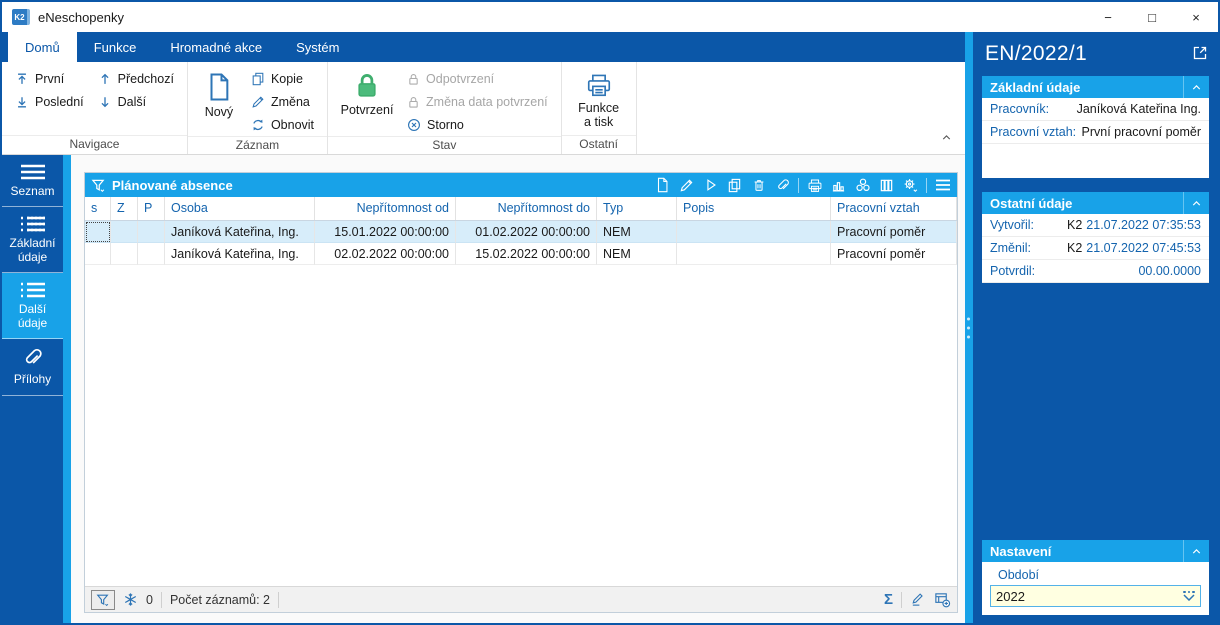 This screenshot has width=1220, height=625. What do you see at coordinates (477, 102) in the screenshot?
I see `change-confirm-date-button: Změna data potvrzení` at bounding box center [477, 102].